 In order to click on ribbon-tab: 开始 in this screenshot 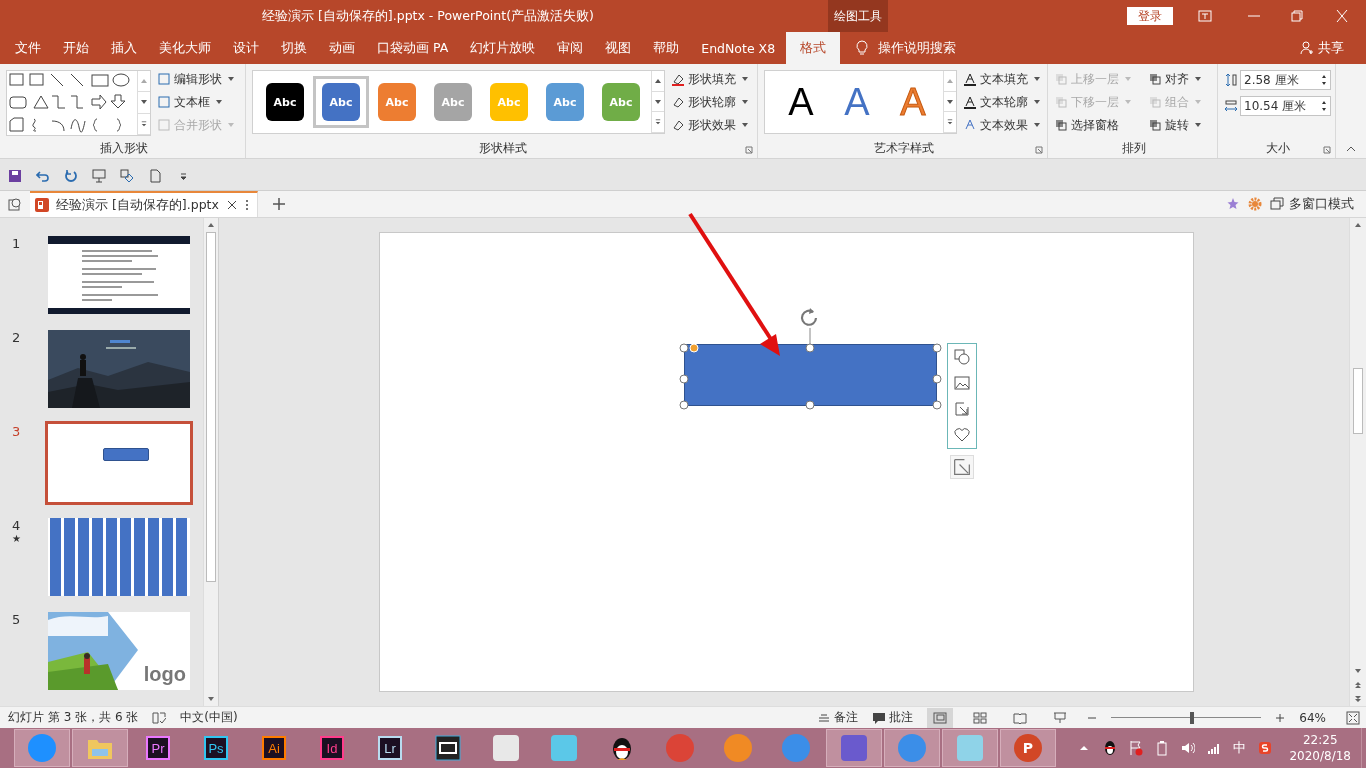, I will do `click(76, 48)`.